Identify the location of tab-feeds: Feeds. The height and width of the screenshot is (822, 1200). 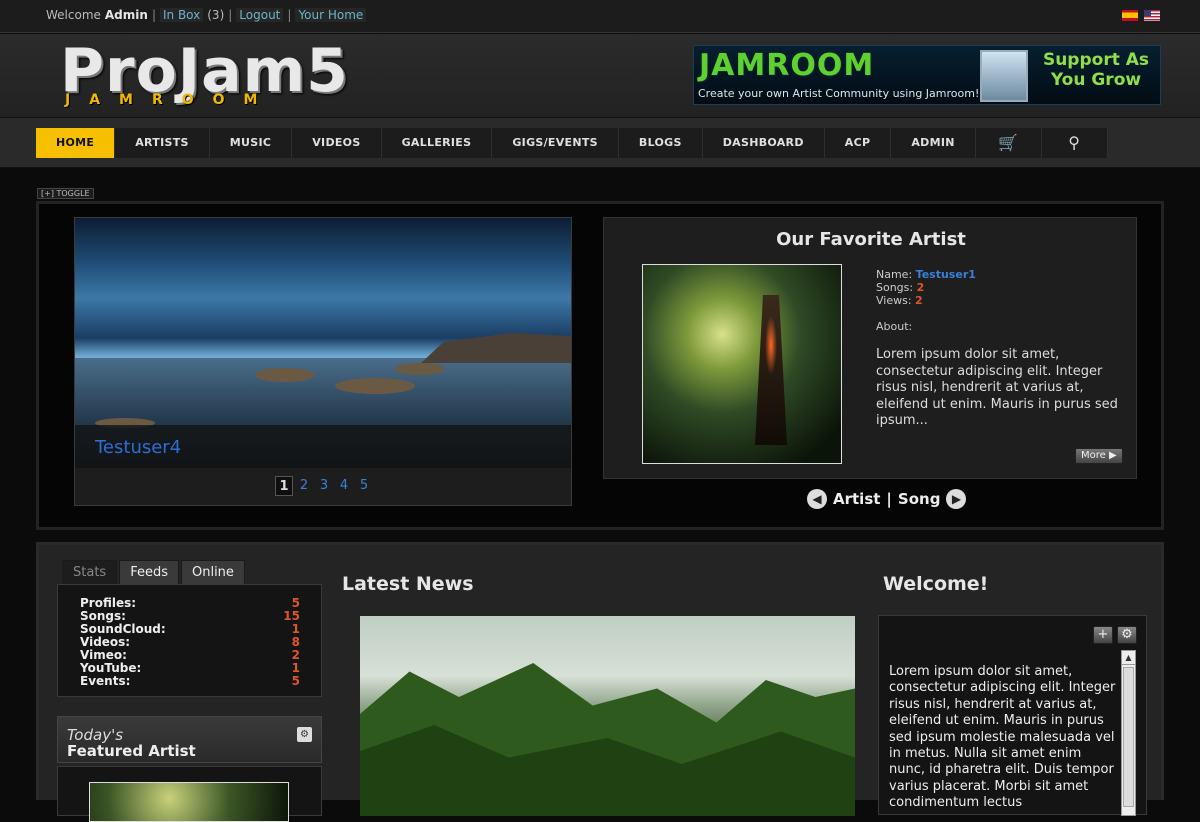
(149, 572).